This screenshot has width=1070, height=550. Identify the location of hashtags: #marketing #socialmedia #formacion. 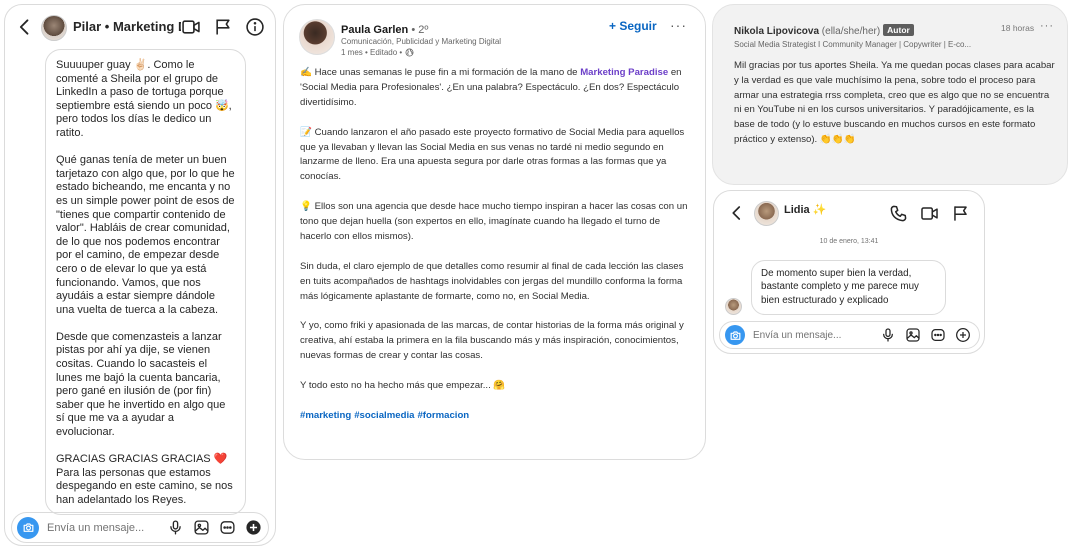
(496, 416).